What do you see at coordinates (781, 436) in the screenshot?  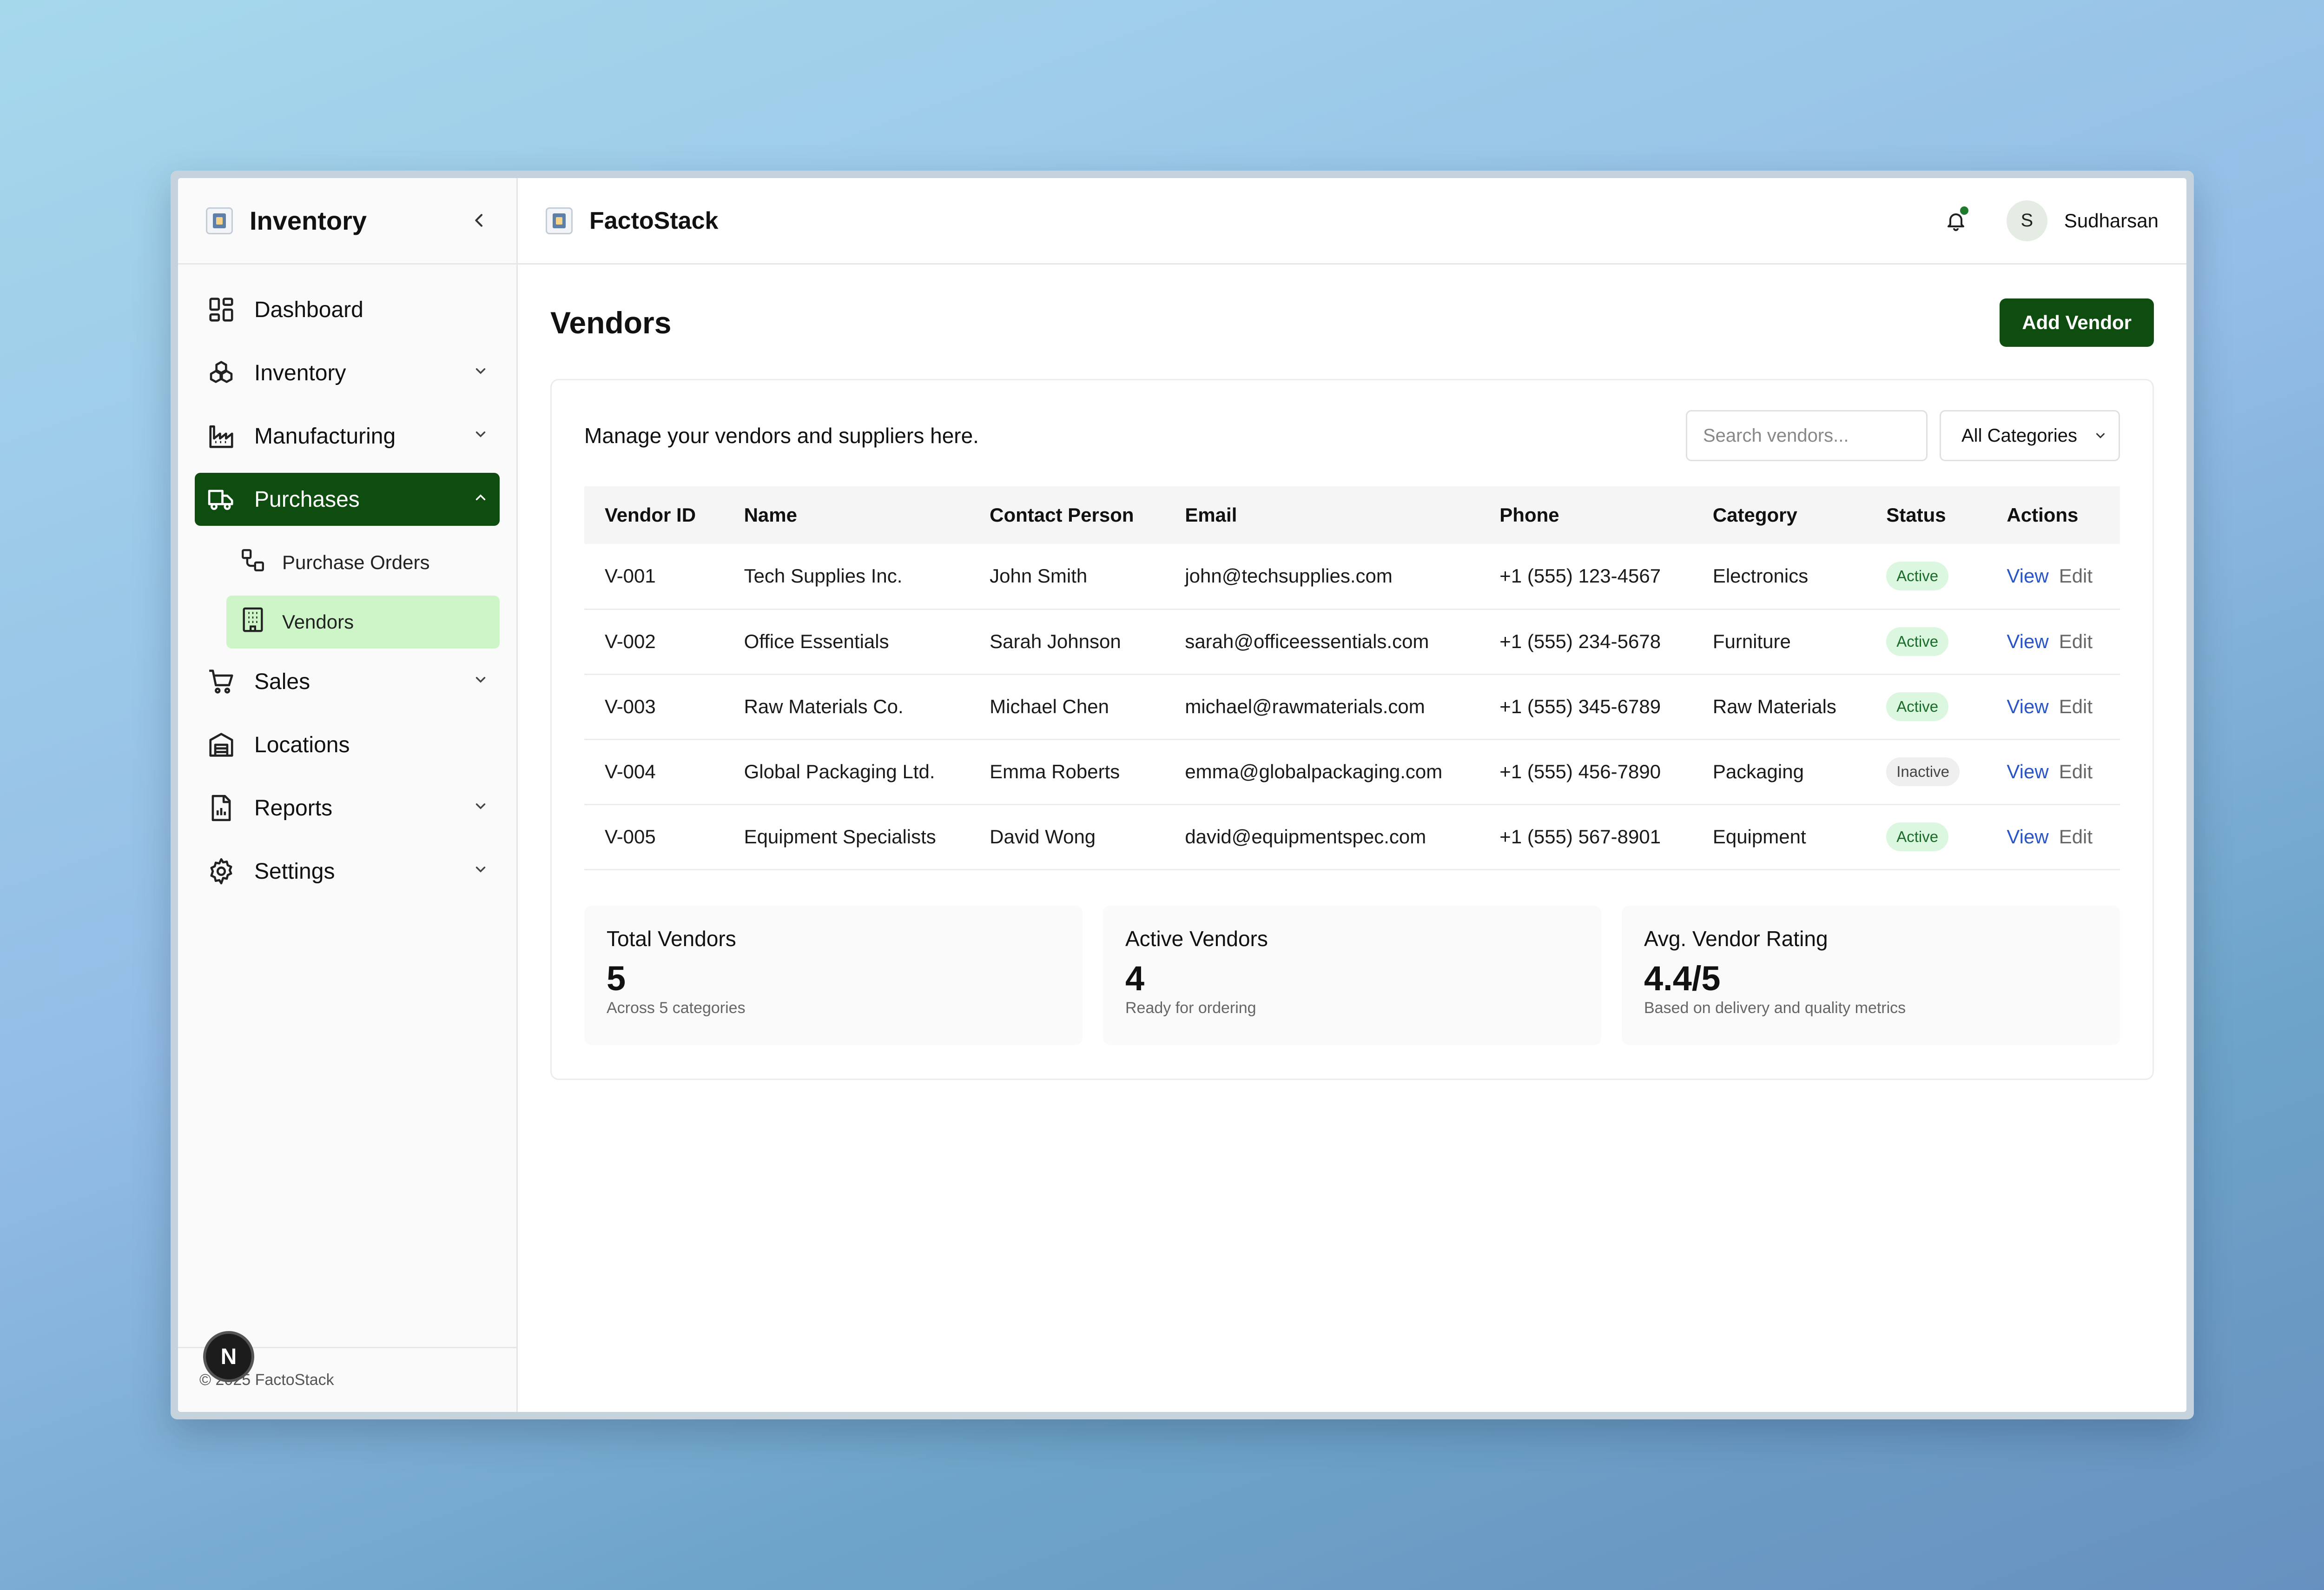 I see `page-description: Manage your vendors and suppliers here.` at bounding box center [781, 436].